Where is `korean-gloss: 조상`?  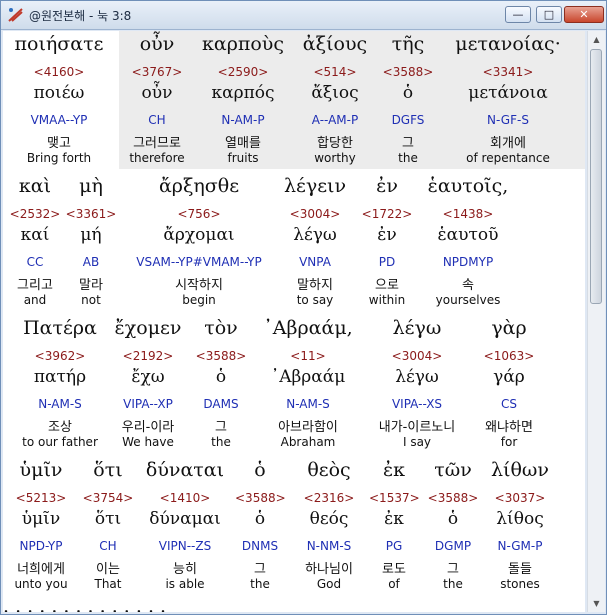
korean-gloss: 조상 is located at coordinates (60, 427).